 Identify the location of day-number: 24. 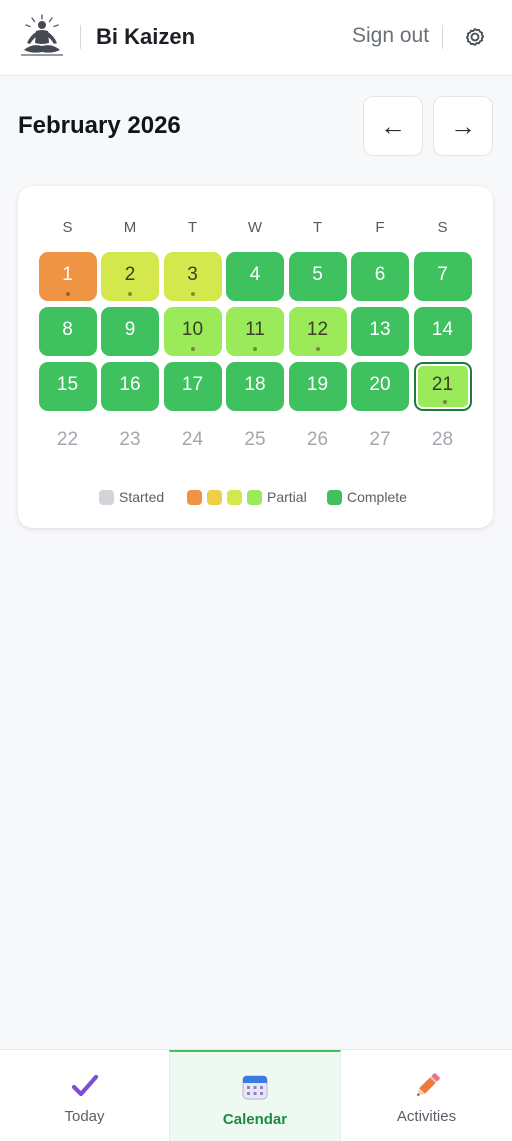
(192, 439).